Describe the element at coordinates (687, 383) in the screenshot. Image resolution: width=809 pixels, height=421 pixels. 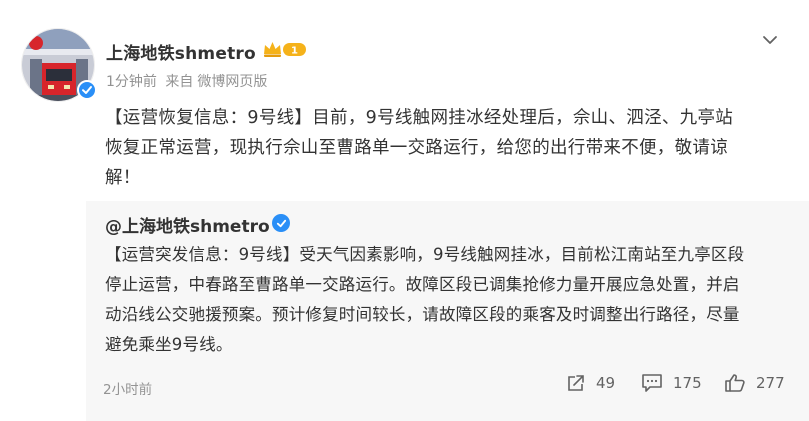
I see `comment-count: 175` at that location.